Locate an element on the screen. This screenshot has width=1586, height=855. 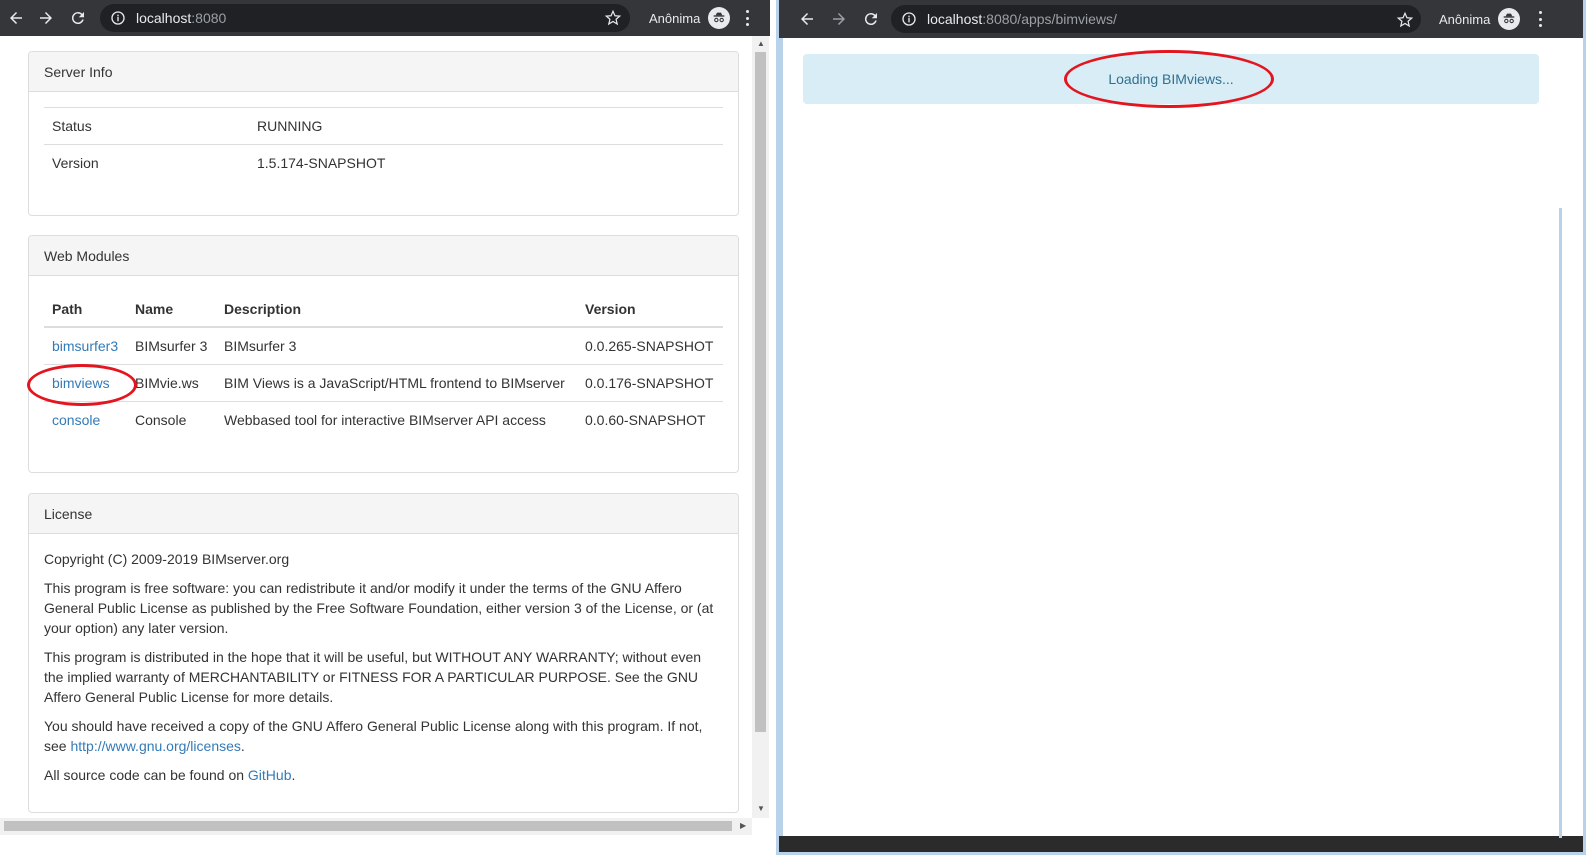
table-row: Status RUNNING is located at coordinates (383, 126).